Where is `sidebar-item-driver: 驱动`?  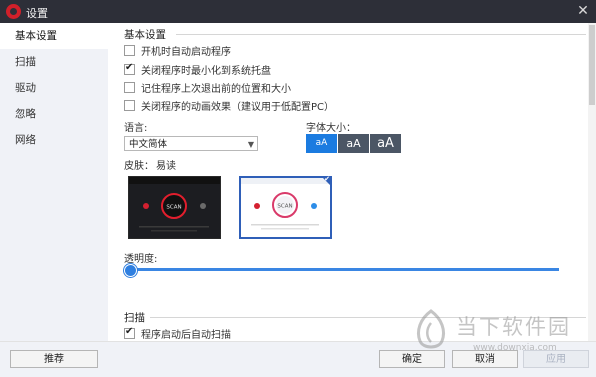
sidebar-item-driver: 驱动 is located at coordinates (54, 88).